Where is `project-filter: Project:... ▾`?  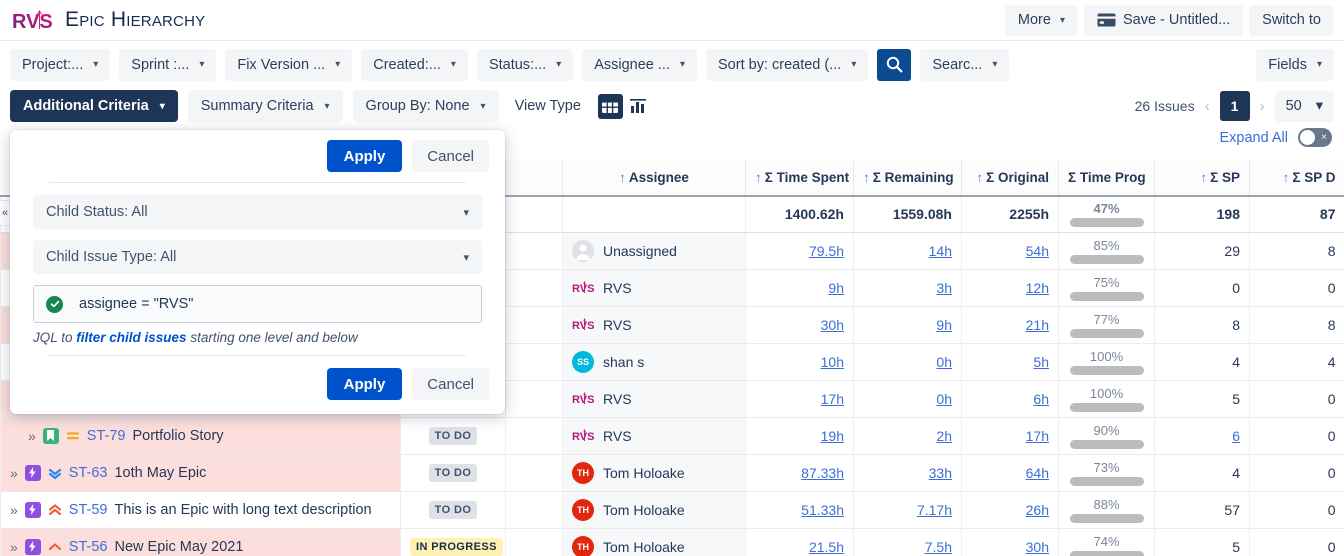 project-filter: Project:... ▾ is located at coordinates (60, 64).